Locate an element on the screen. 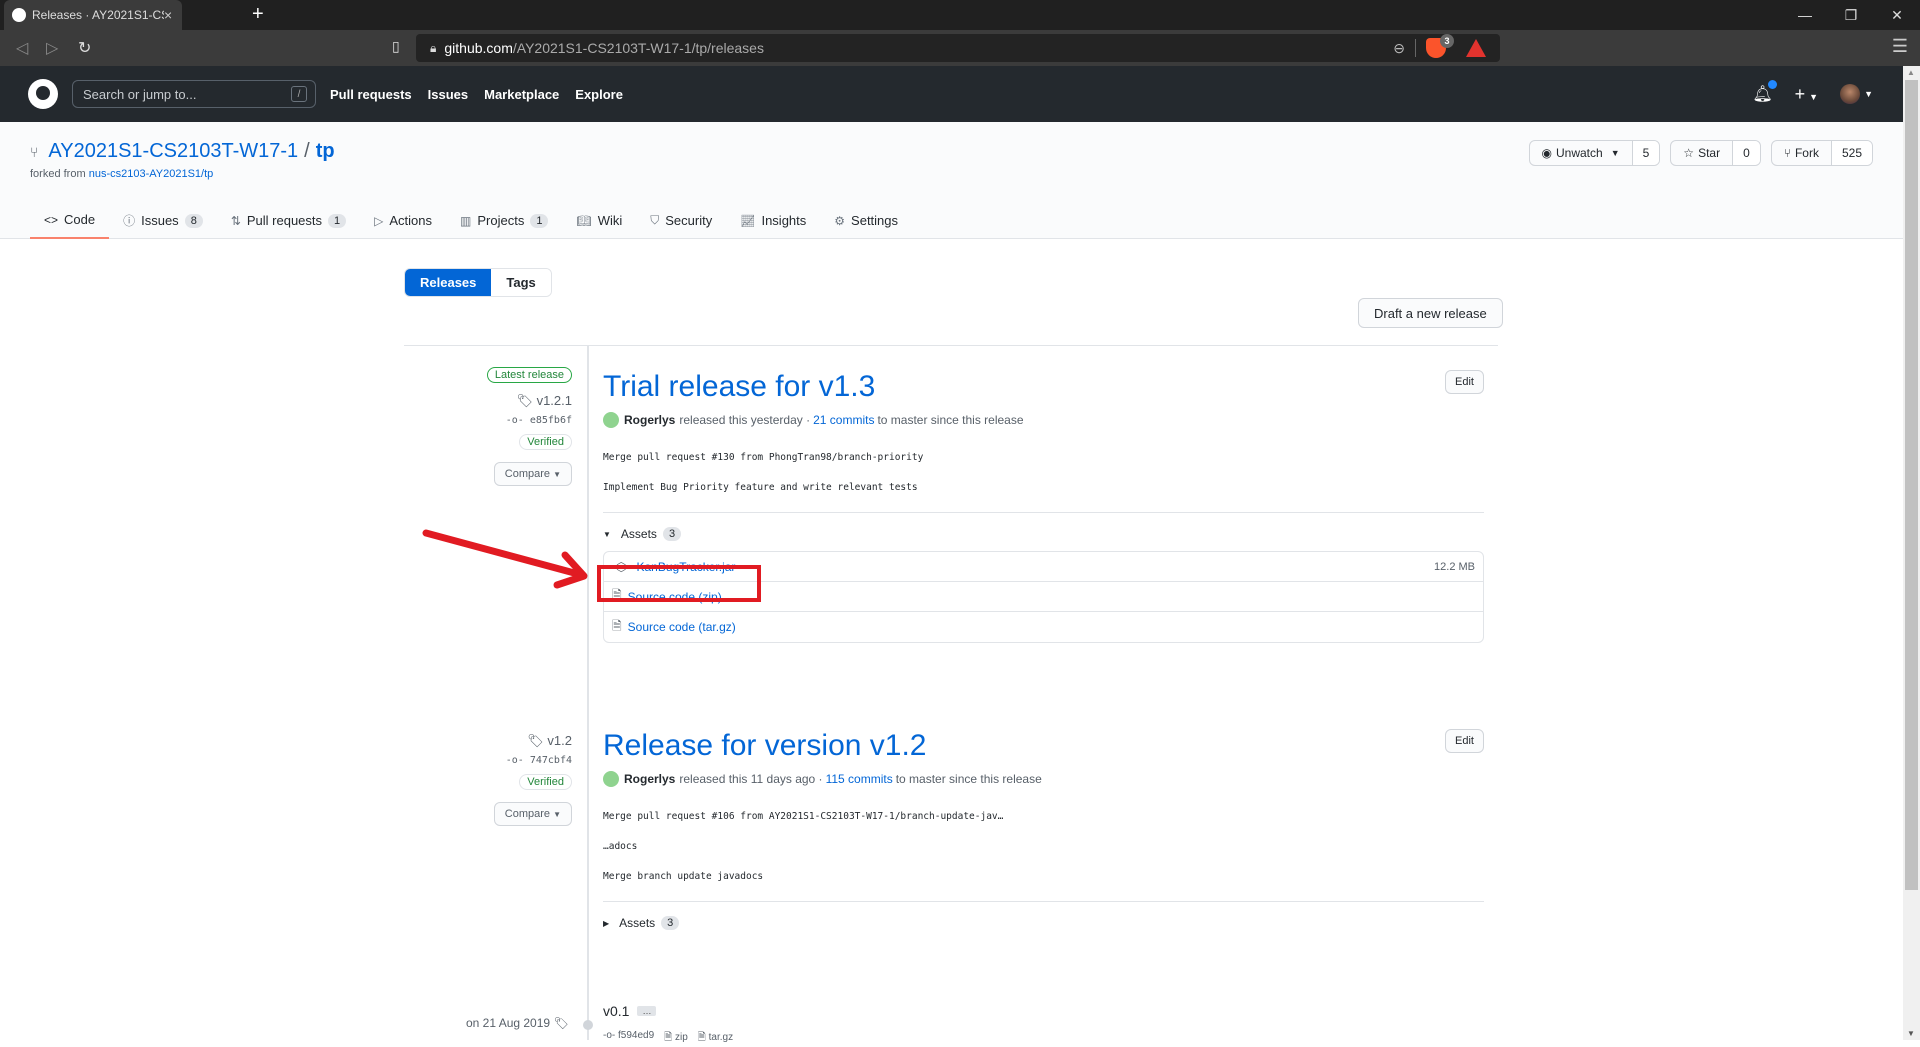 Image resolution: width=1920 pixels, height=1047 pixels. play-icon: ▷ is located at coordinates (379, 220).